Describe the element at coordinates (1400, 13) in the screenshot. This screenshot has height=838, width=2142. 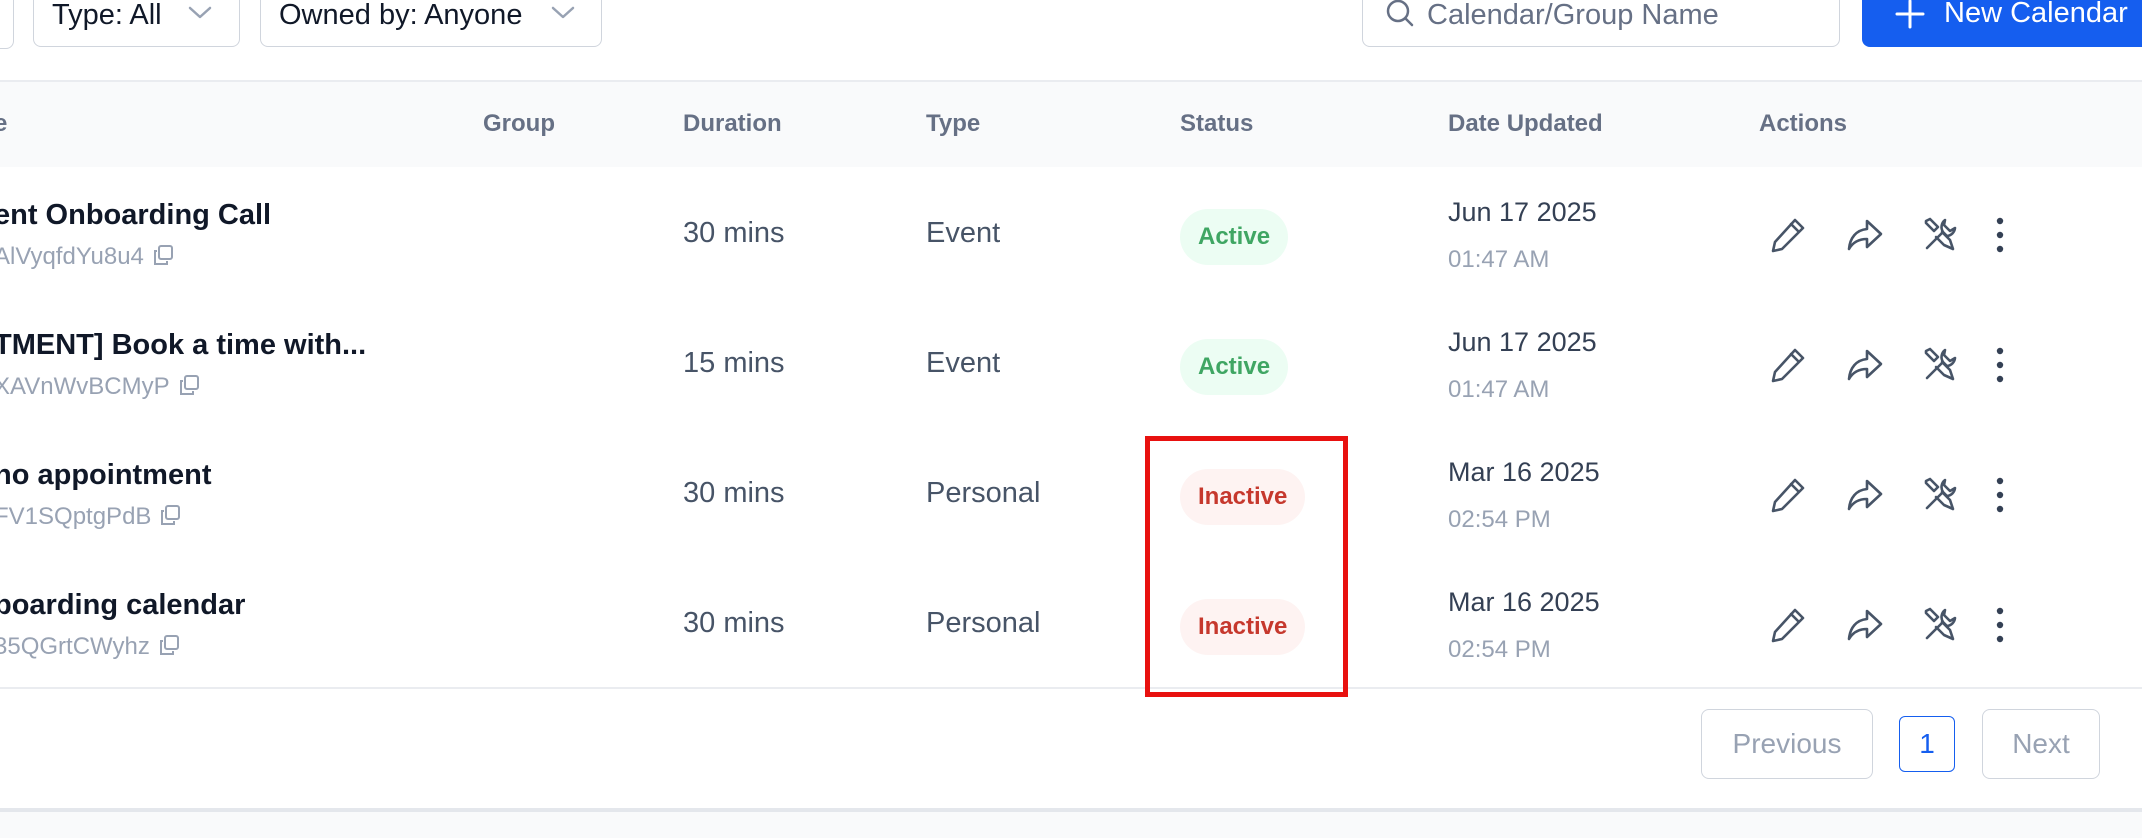
I see `search-icon` at that location.